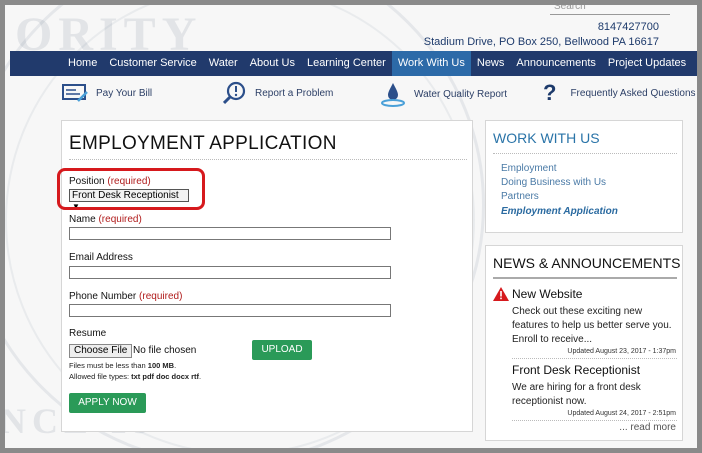 The width and height of the screenshot is (702, 453). Describe the element at coordinates (628, 27) in the screenshot. I see `phone-number: 8147427700` at that location.